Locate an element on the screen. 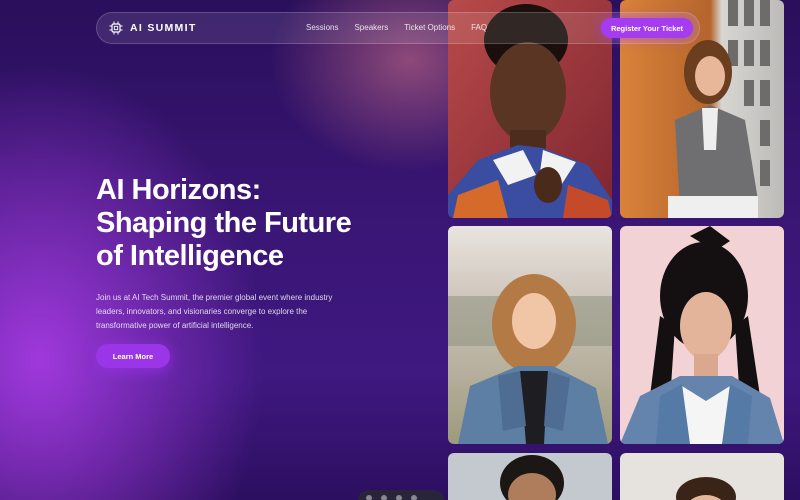  logo-text: AI SUMMIT is located at coordinates (163, 28).